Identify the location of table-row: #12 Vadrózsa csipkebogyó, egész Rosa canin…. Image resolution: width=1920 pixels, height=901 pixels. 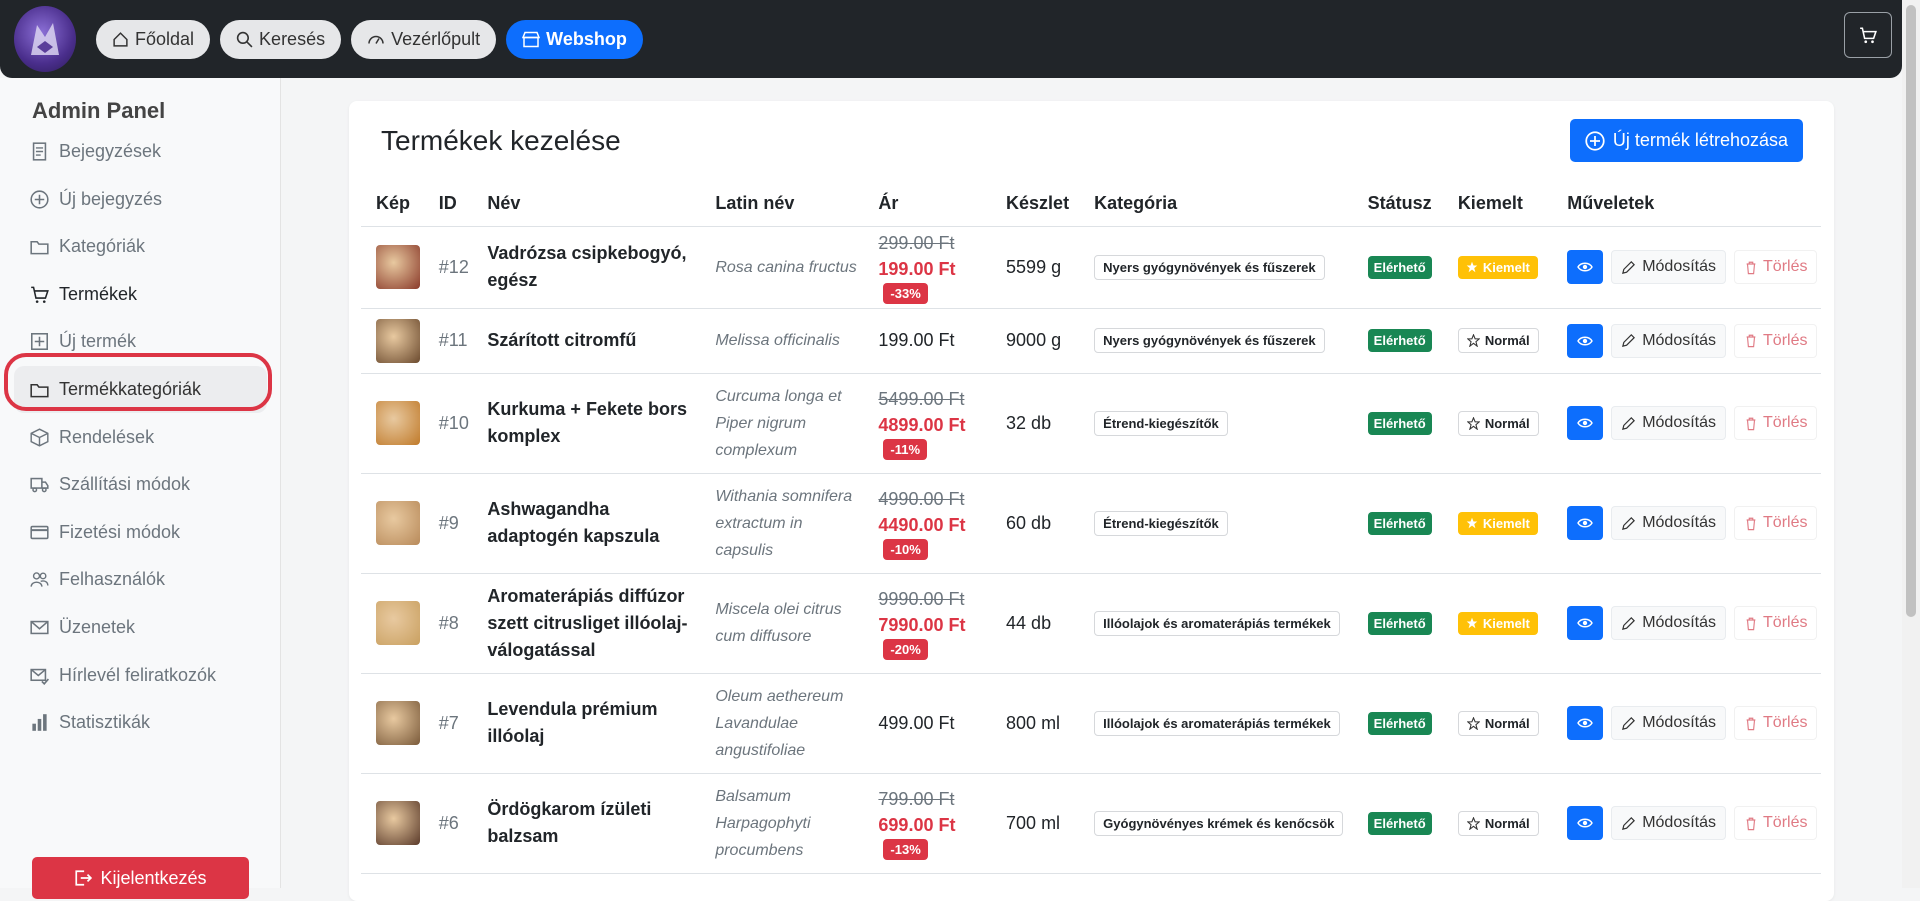
(1091, 267).